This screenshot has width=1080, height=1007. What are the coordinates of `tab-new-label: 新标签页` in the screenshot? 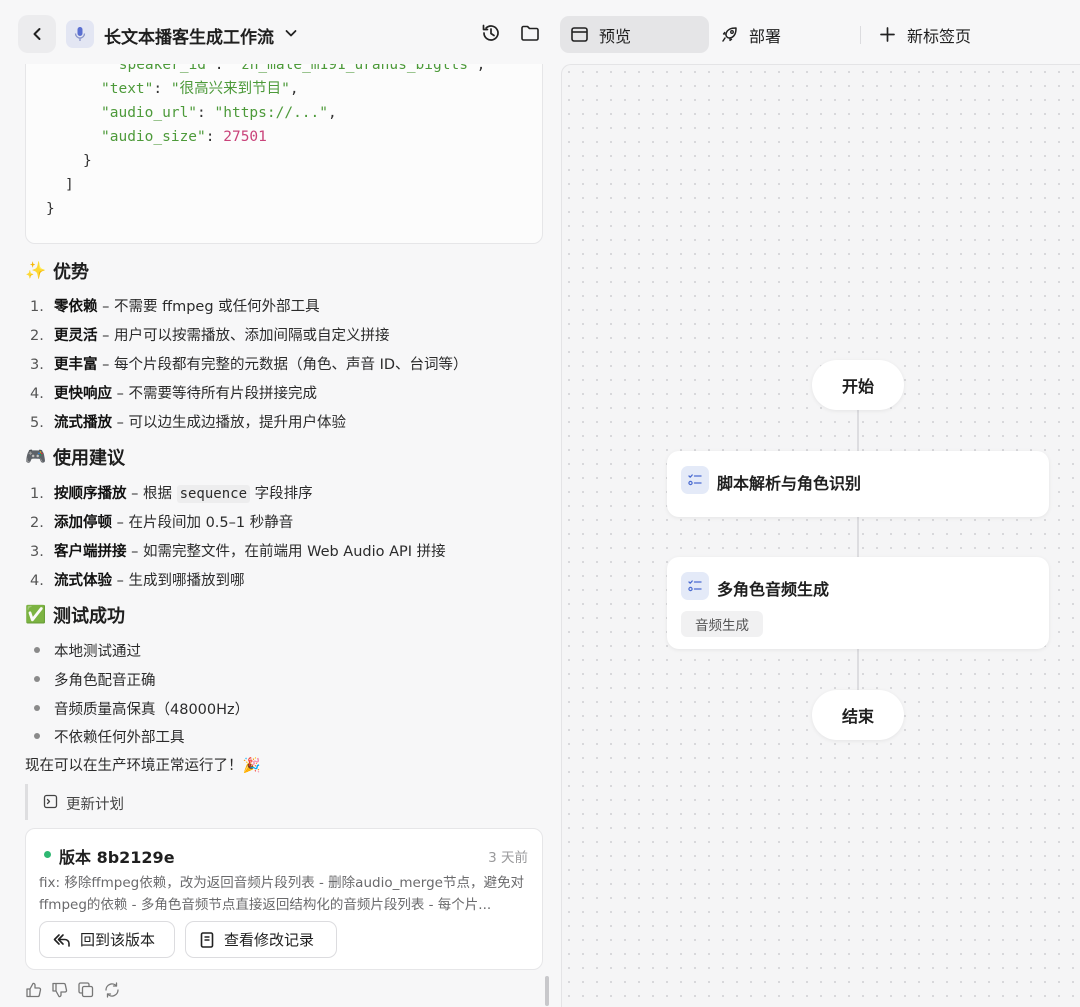 It's located at (939, 36).